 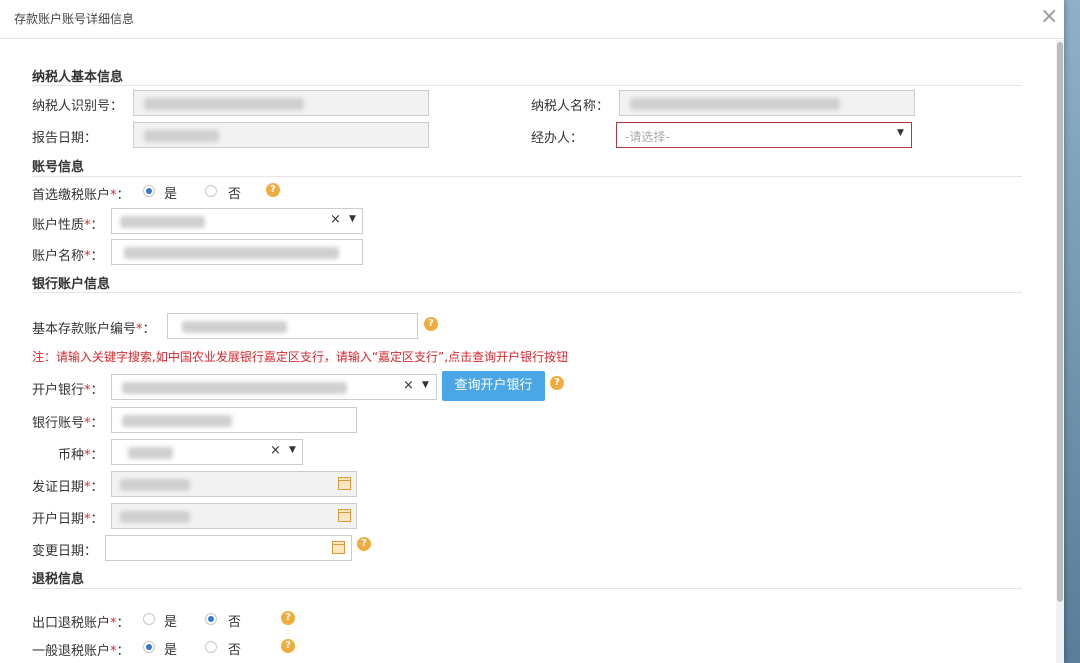 What do you see at coordinates (78, 77) in the screenshot?
I see `section-taxpayer-basic: 纳税人基本信息` at bounding box center [78, 77].